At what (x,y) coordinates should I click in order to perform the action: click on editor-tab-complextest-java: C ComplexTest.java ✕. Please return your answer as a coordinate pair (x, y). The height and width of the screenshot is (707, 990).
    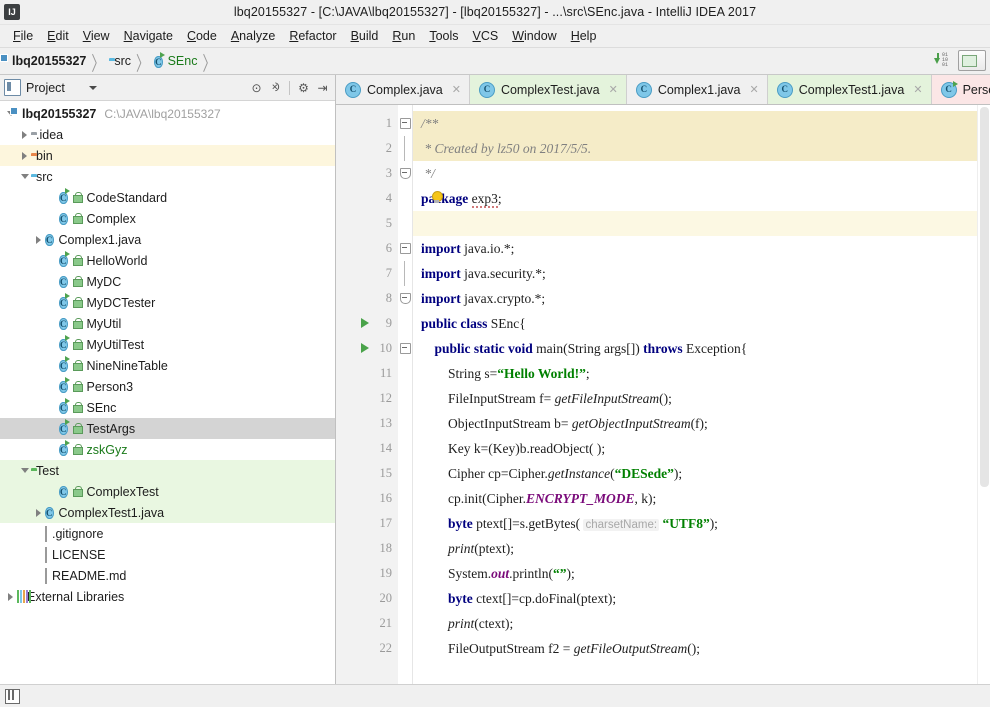
    Looking at the image, I should click on (548, 89).